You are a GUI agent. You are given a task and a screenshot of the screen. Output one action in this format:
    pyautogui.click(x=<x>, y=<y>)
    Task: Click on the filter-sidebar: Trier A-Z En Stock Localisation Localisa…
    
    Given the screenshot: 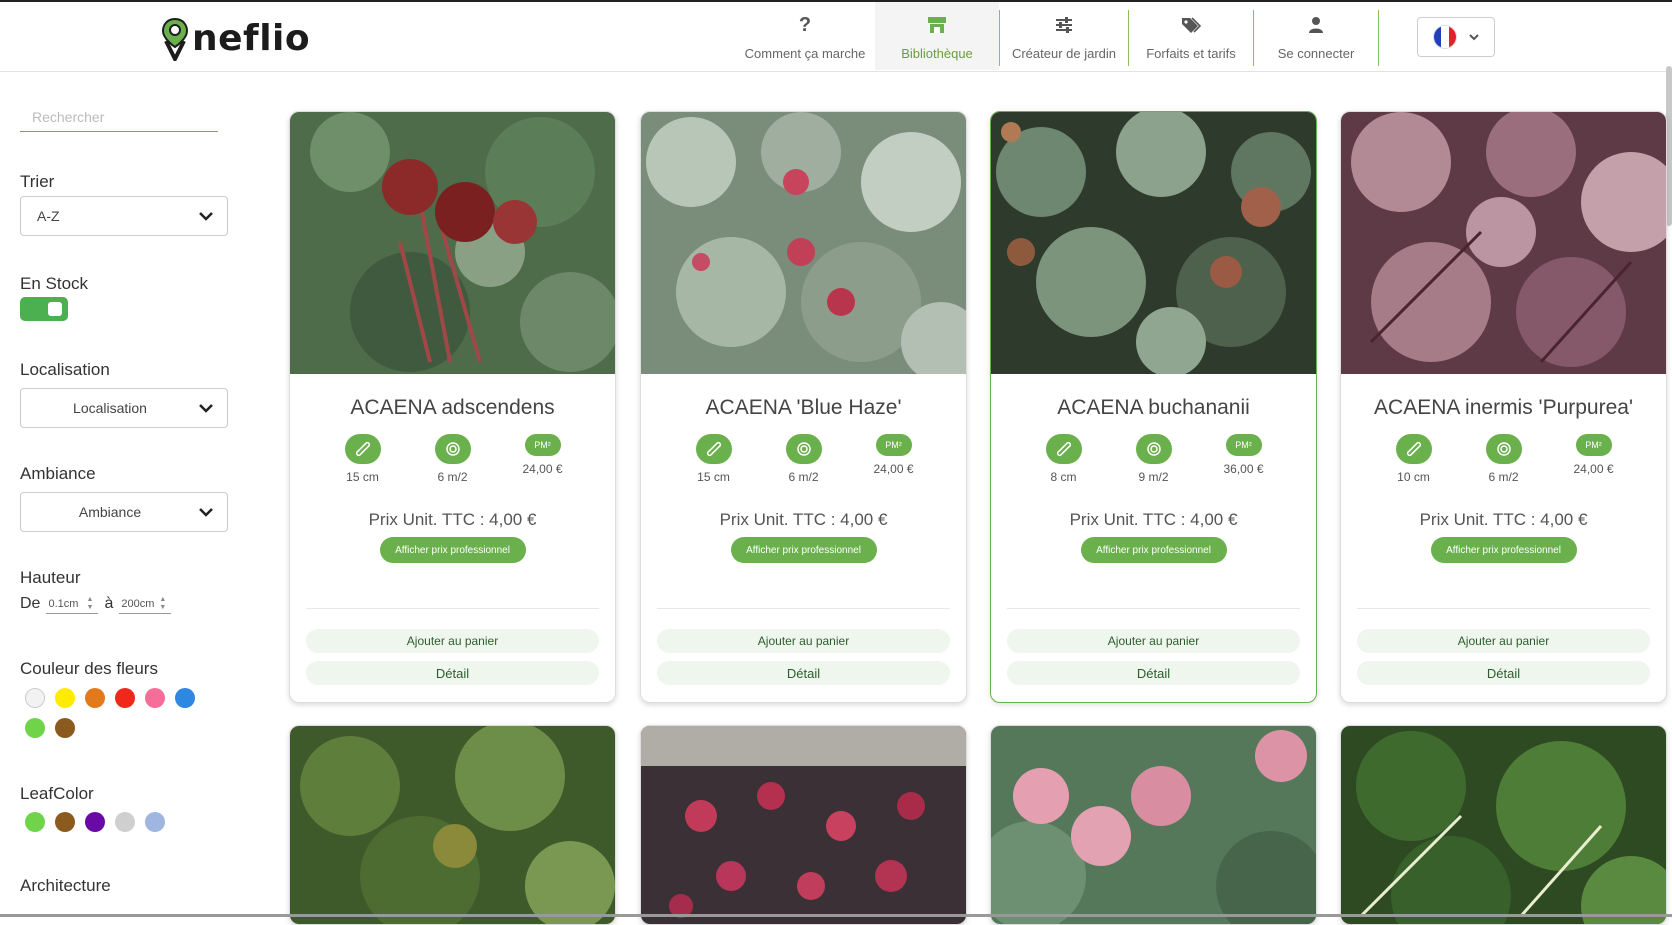 What is the action you would take?
    pyautogui.click(x=130, y=495)
    